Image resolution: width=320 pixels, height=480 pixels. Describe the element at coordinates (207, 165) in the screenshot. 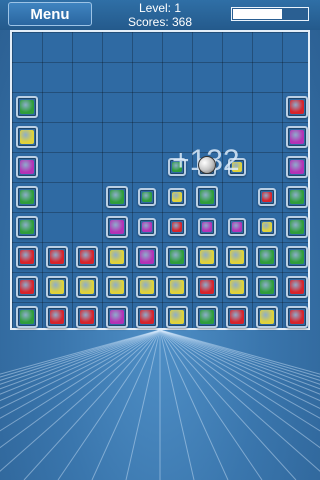

I see `cursor-ball-icon` at that location.